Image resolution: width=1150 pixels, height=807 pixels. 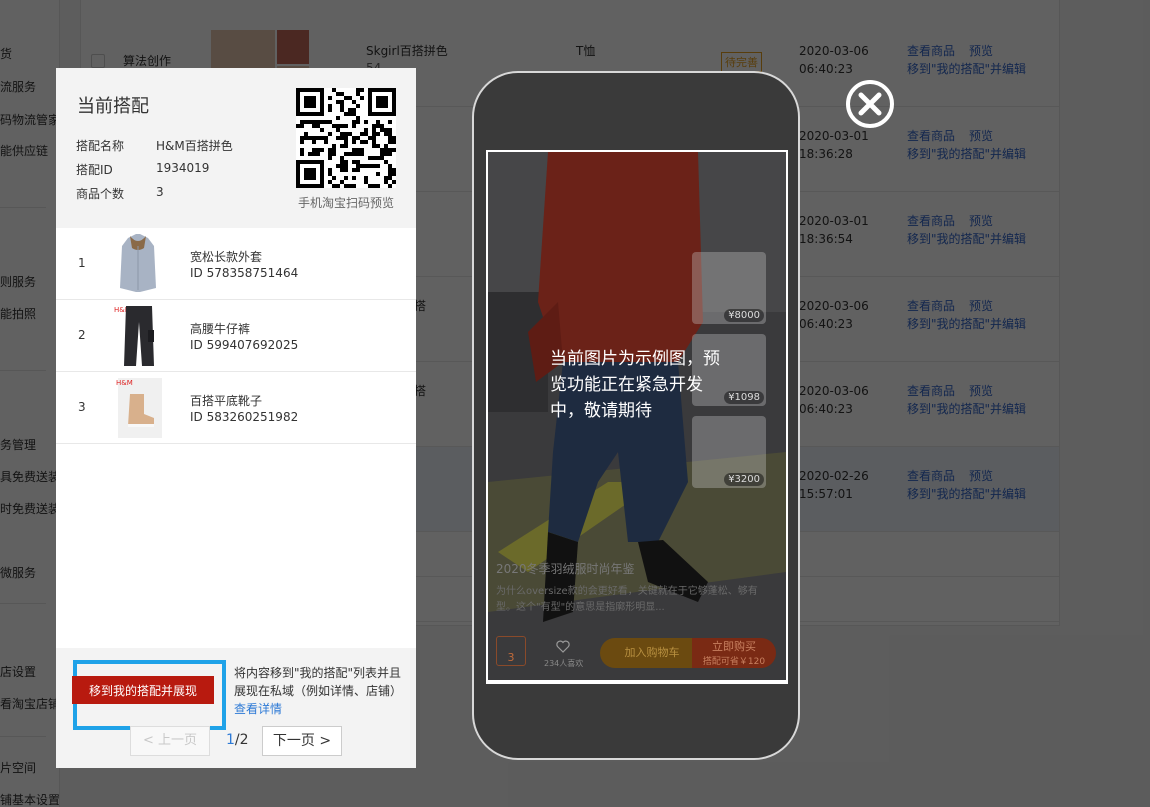 I want to click on svg-text: H&M, so click(x=124, y=383).